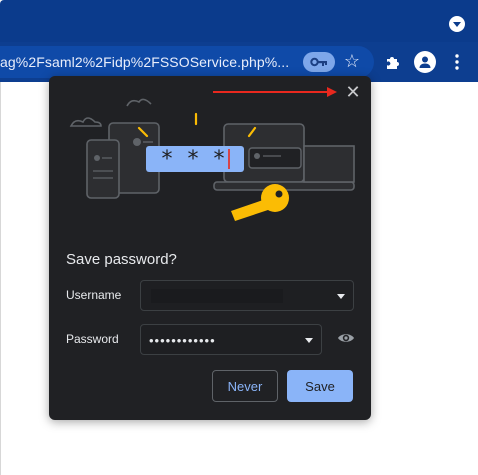 The image size is (478, 475). What do you see at coordinates (319, 62) in the screenshot?
I see `key-icon` at bounding box center [319, 62].